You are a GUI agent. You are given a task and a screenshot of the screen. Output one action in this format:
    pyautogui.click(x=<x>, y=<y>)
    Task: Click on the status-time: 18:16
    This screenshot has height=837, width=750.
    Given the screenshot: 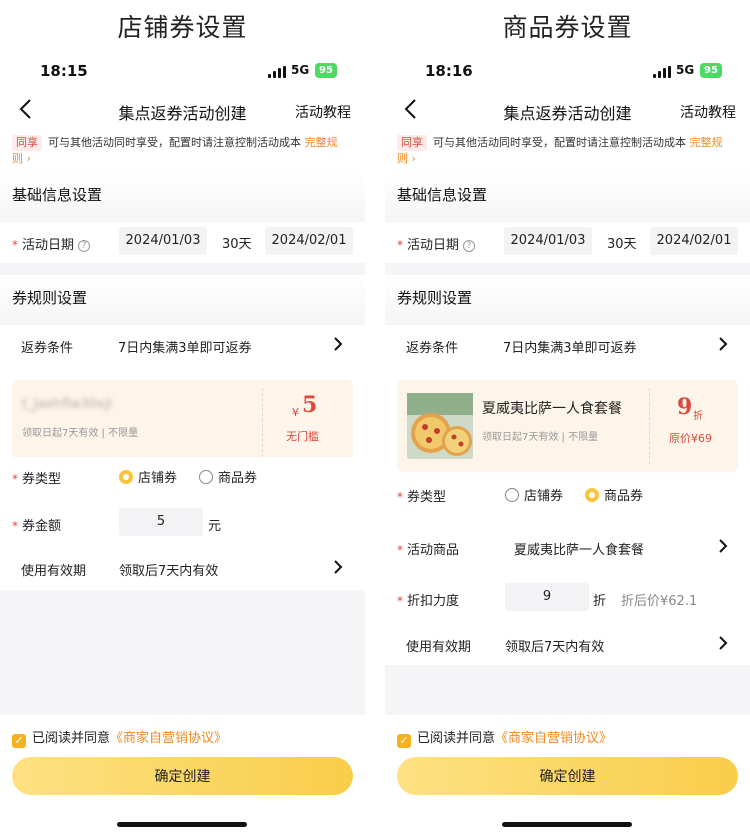 What is the action you would take?
    pyautogui.click(x=449, y=71)
    